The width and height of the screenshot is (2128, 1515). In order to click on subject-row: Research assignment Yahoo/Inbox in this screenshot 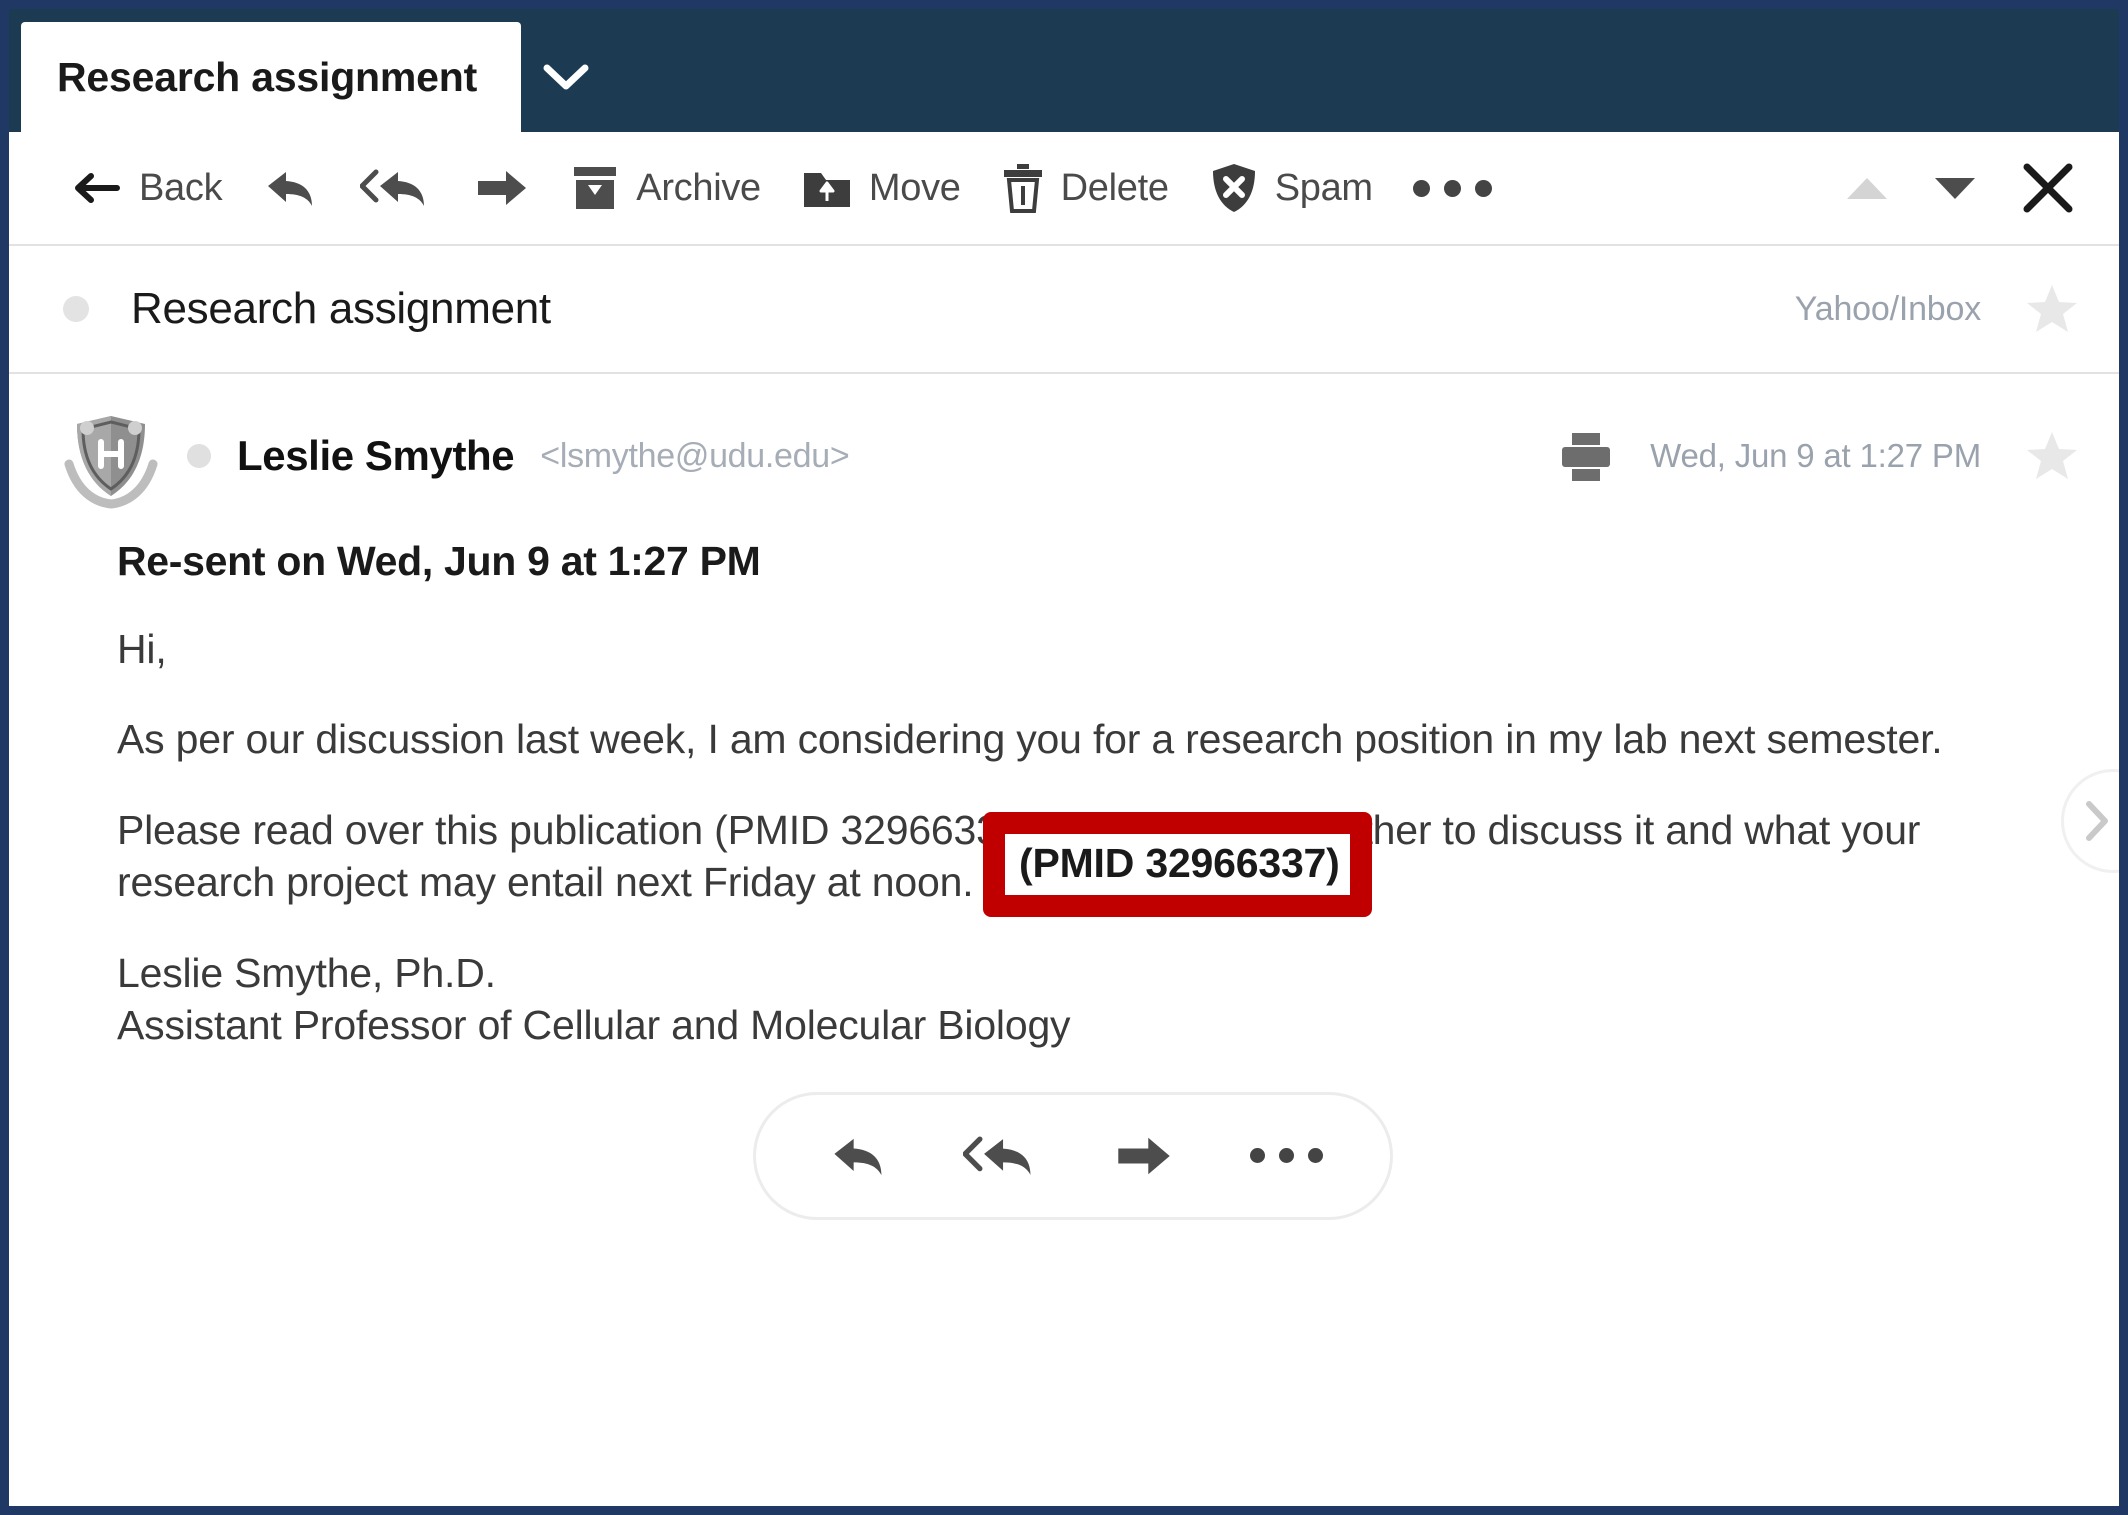, I will do `click(1064, 310)`.